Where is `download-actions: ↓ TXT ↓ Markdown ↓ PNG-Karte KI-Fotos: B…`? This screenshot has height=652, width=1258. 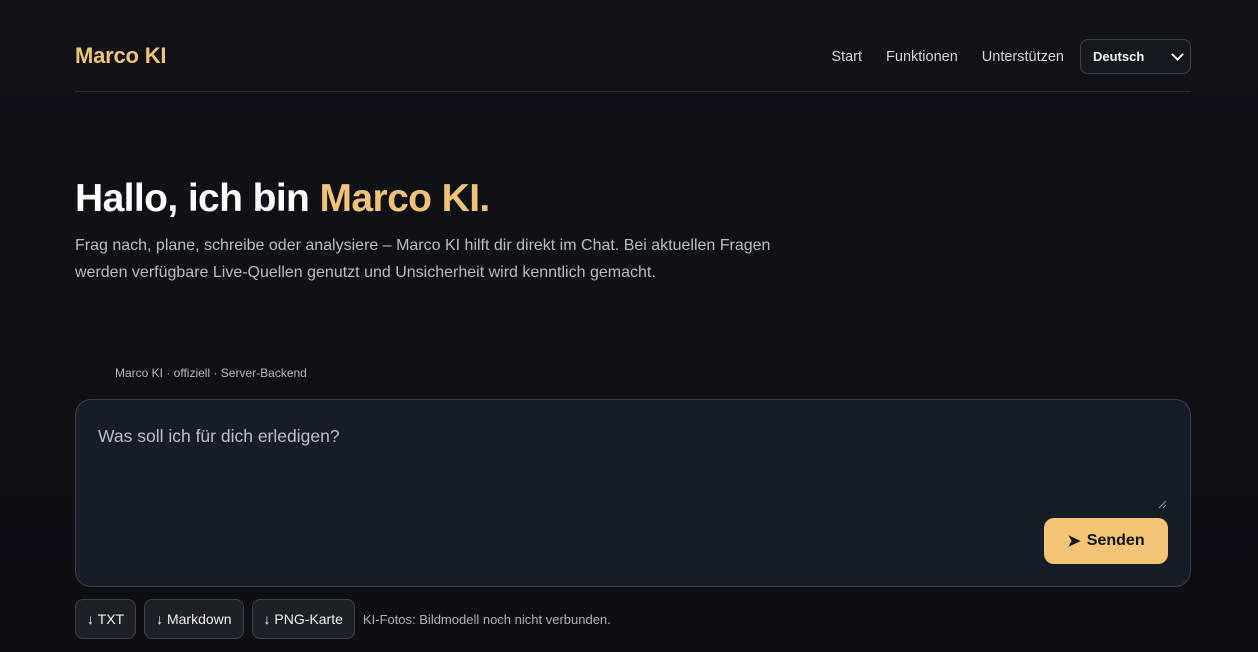
download-actions: ↓ TXT ↓ Markdown ↓ PNG-Karte KI-Fotos: B… is located at coordinates (343, 619).